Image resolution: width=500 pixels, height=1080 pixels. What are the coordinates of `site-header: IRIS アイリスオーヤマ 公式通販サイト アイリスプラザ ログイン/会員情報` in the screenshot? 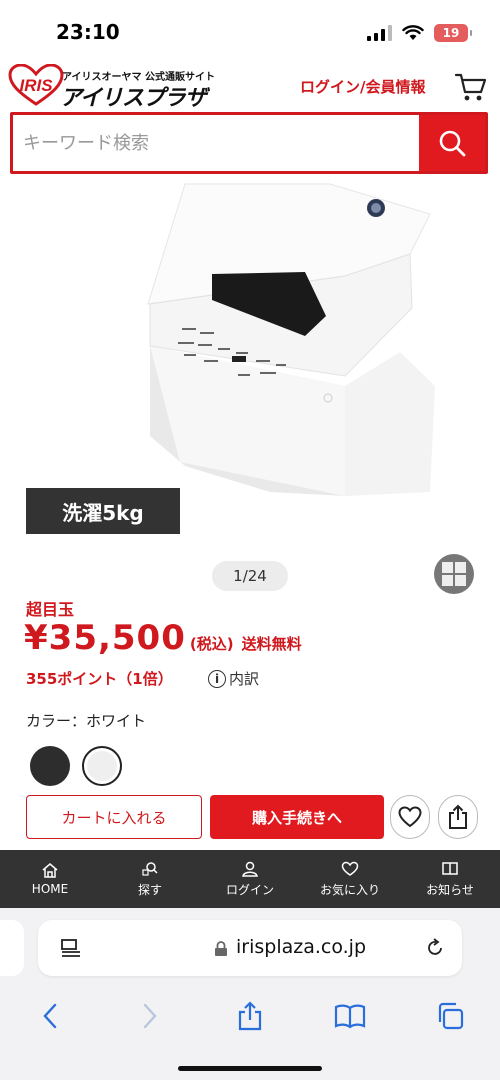 It's located at (250, 86).